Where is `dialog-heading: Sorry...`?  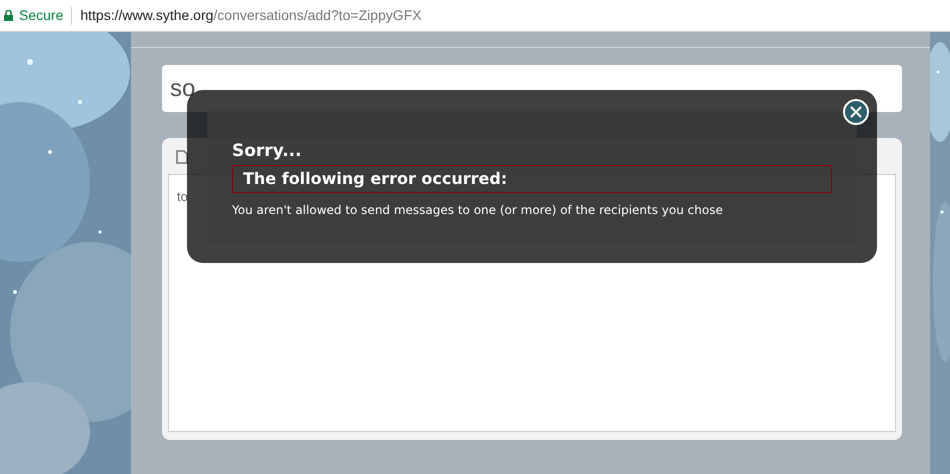 dialog-heading: Sorry... is located at coordinates (267, 151).